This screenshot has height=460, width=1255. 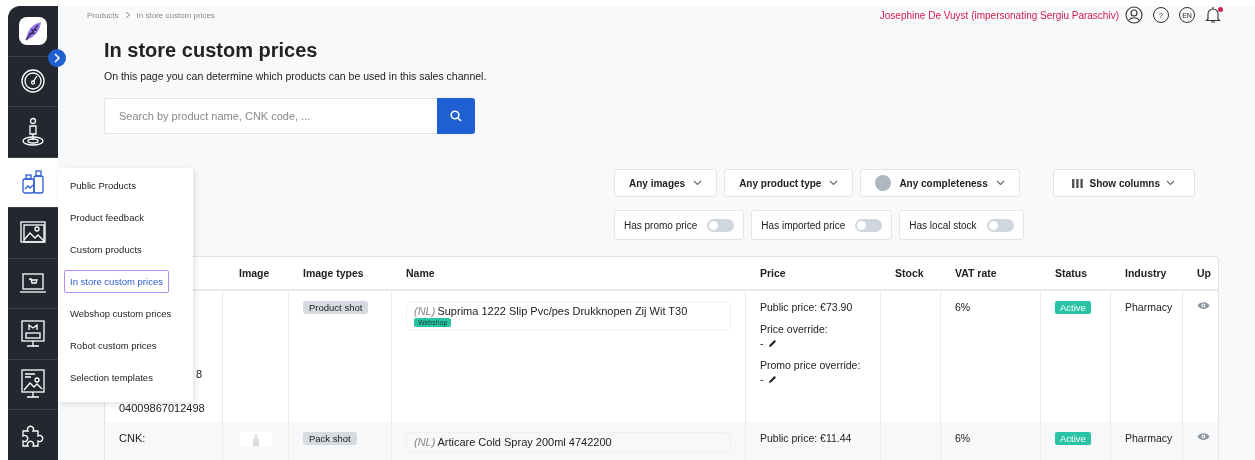 I want to click on easel-icon, so click(x=33, y=384).